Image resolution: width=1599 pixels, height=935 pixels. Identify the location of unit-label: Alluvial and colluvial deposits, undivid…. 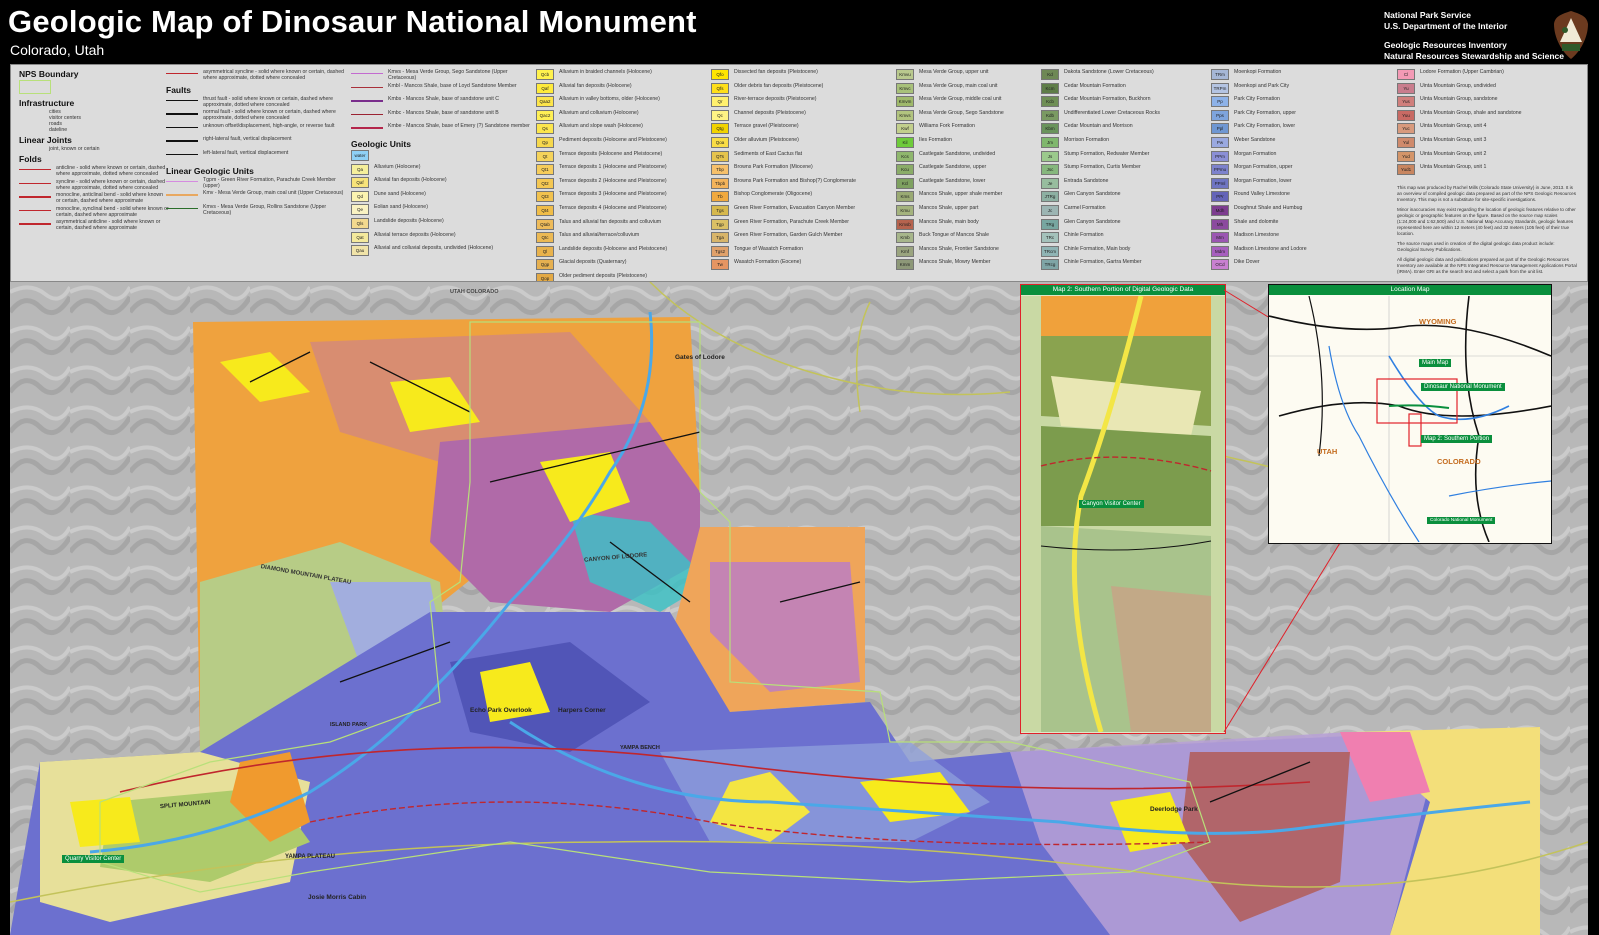
(434, 248).